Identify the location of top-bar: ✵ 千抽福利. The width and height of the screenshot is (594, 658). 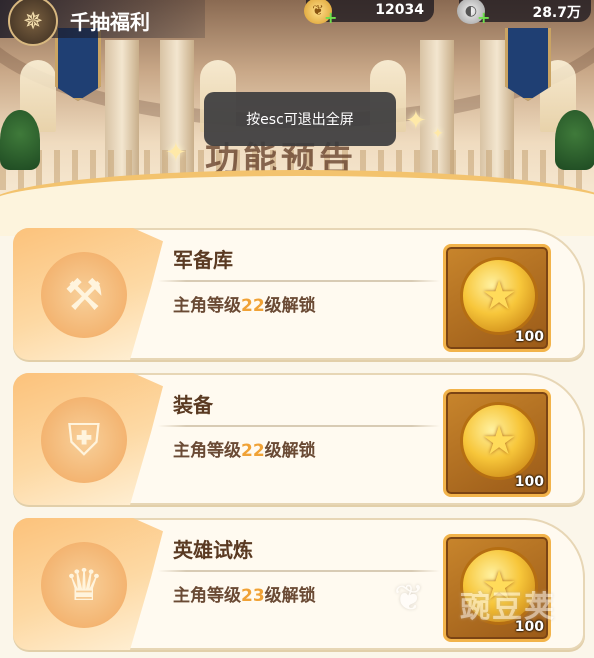
(102, 23).